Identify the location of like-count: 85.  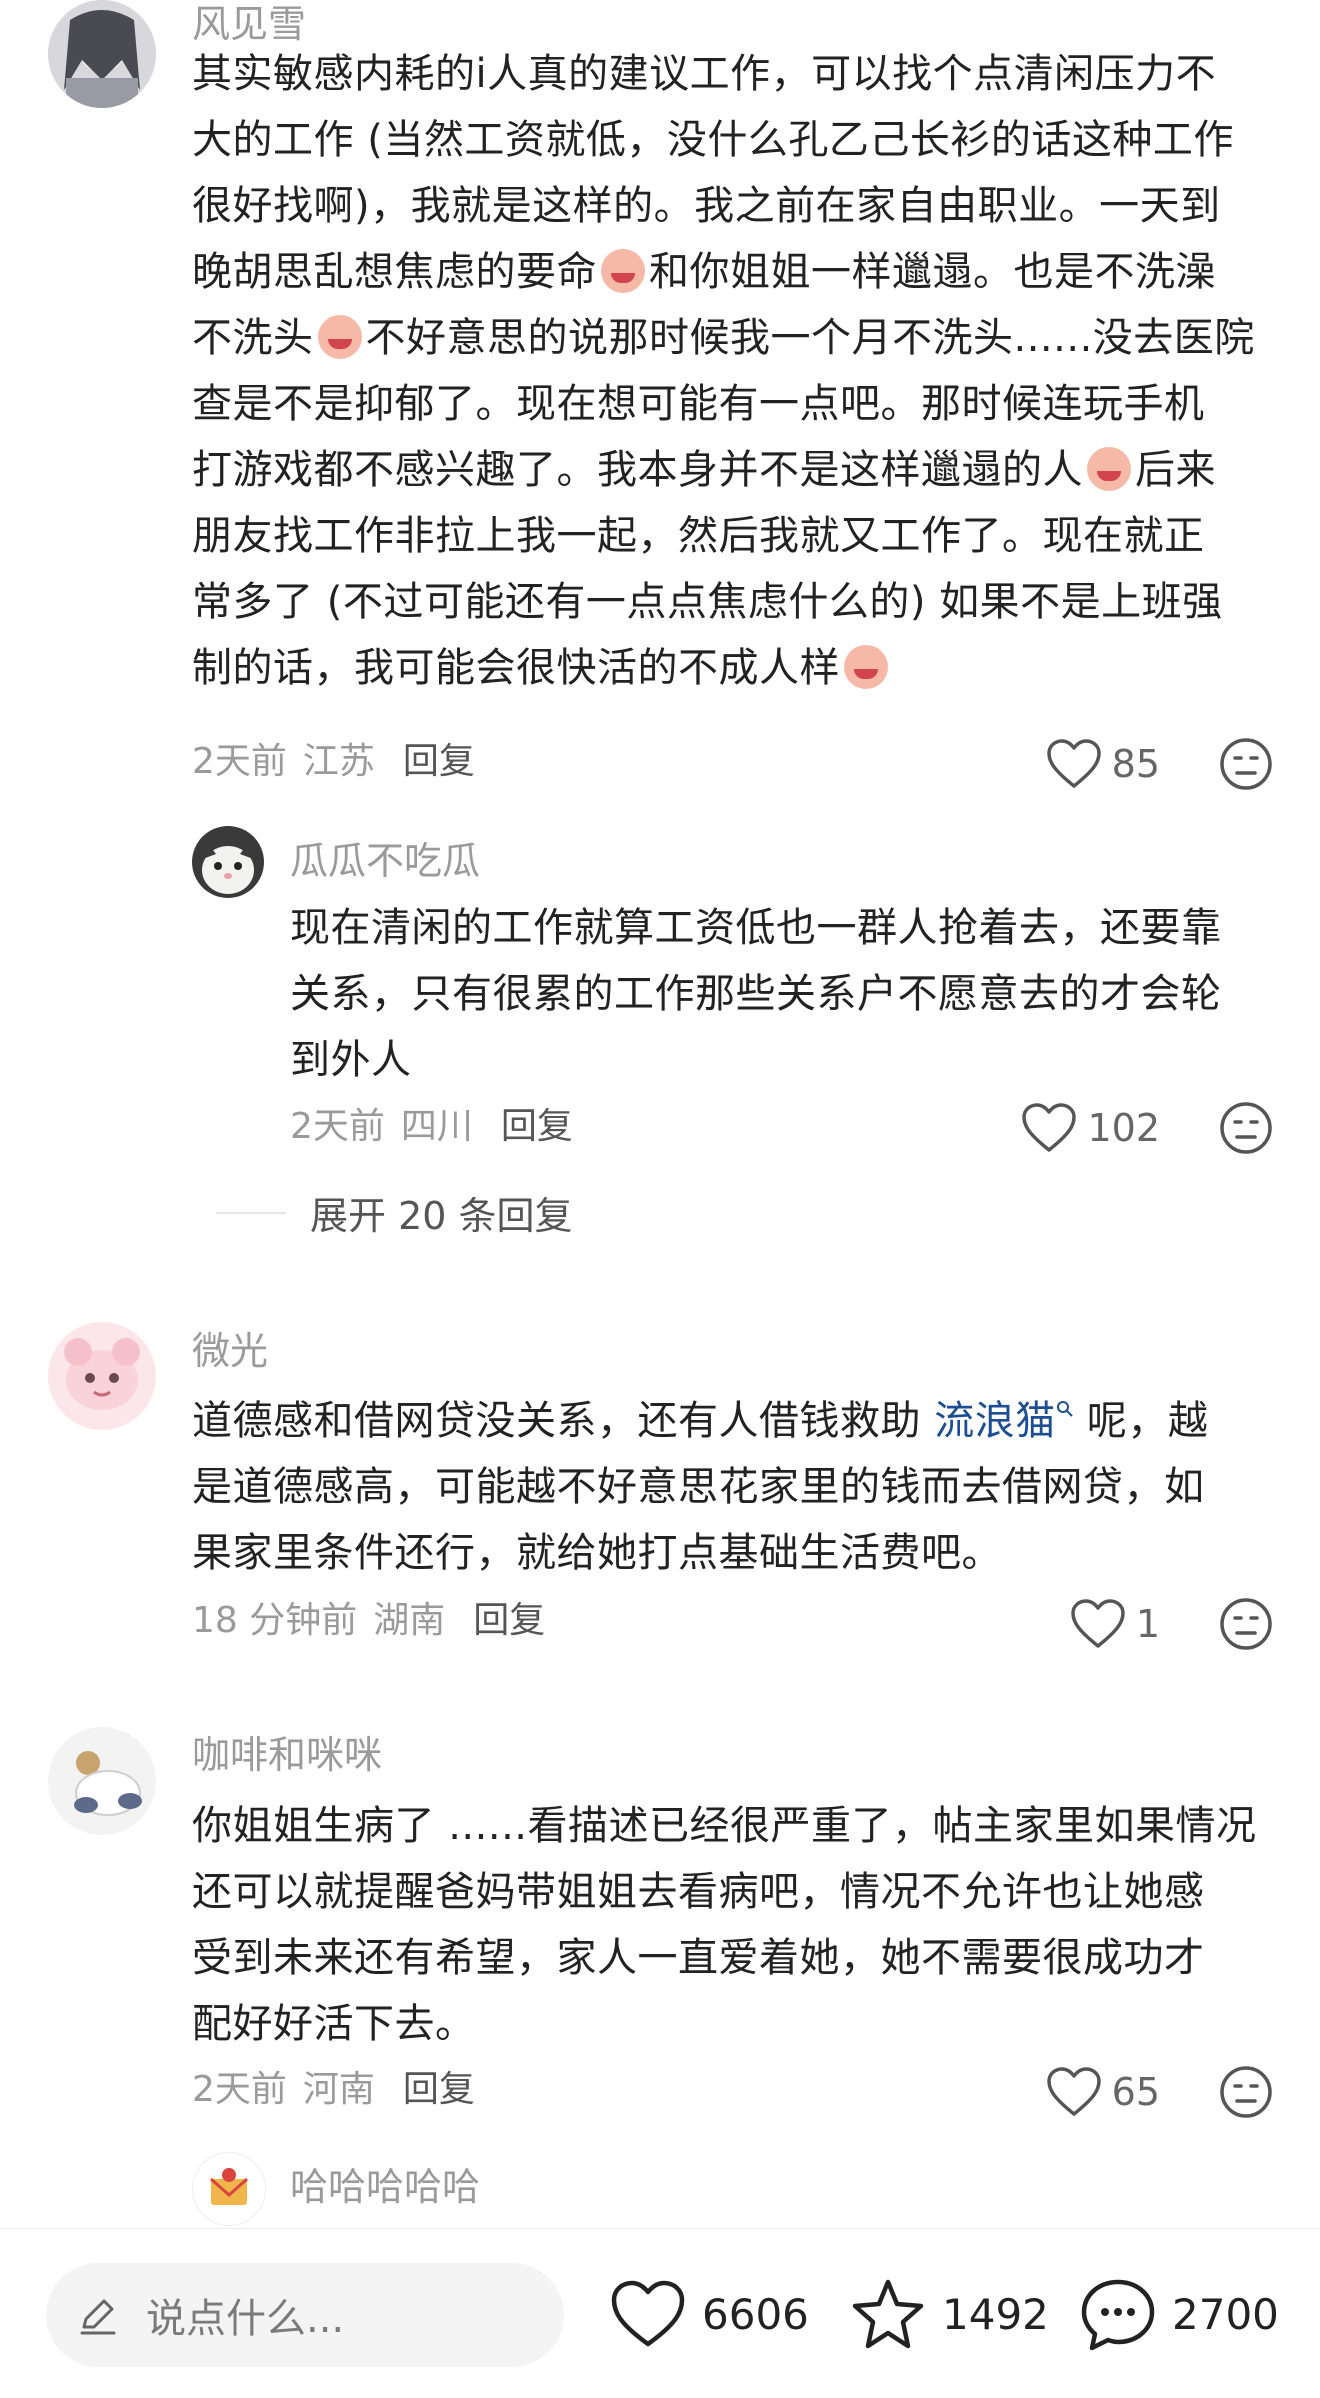
(1135, 764).